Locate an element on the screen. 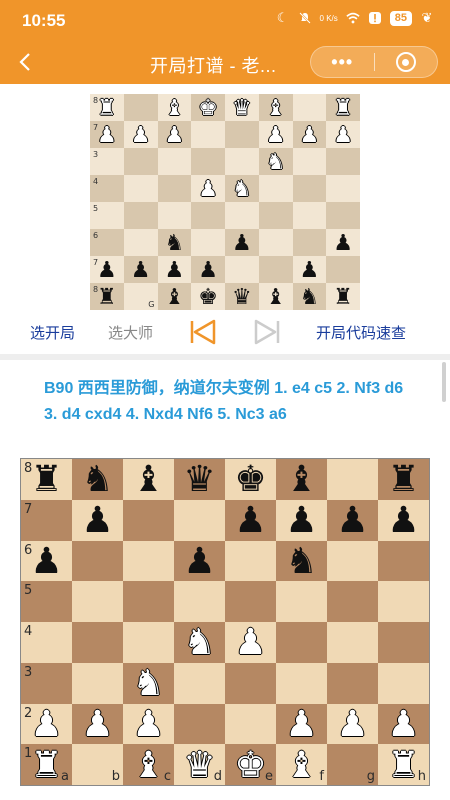  black-bishop-icon: ♝ is located at coordinates (276, 296).